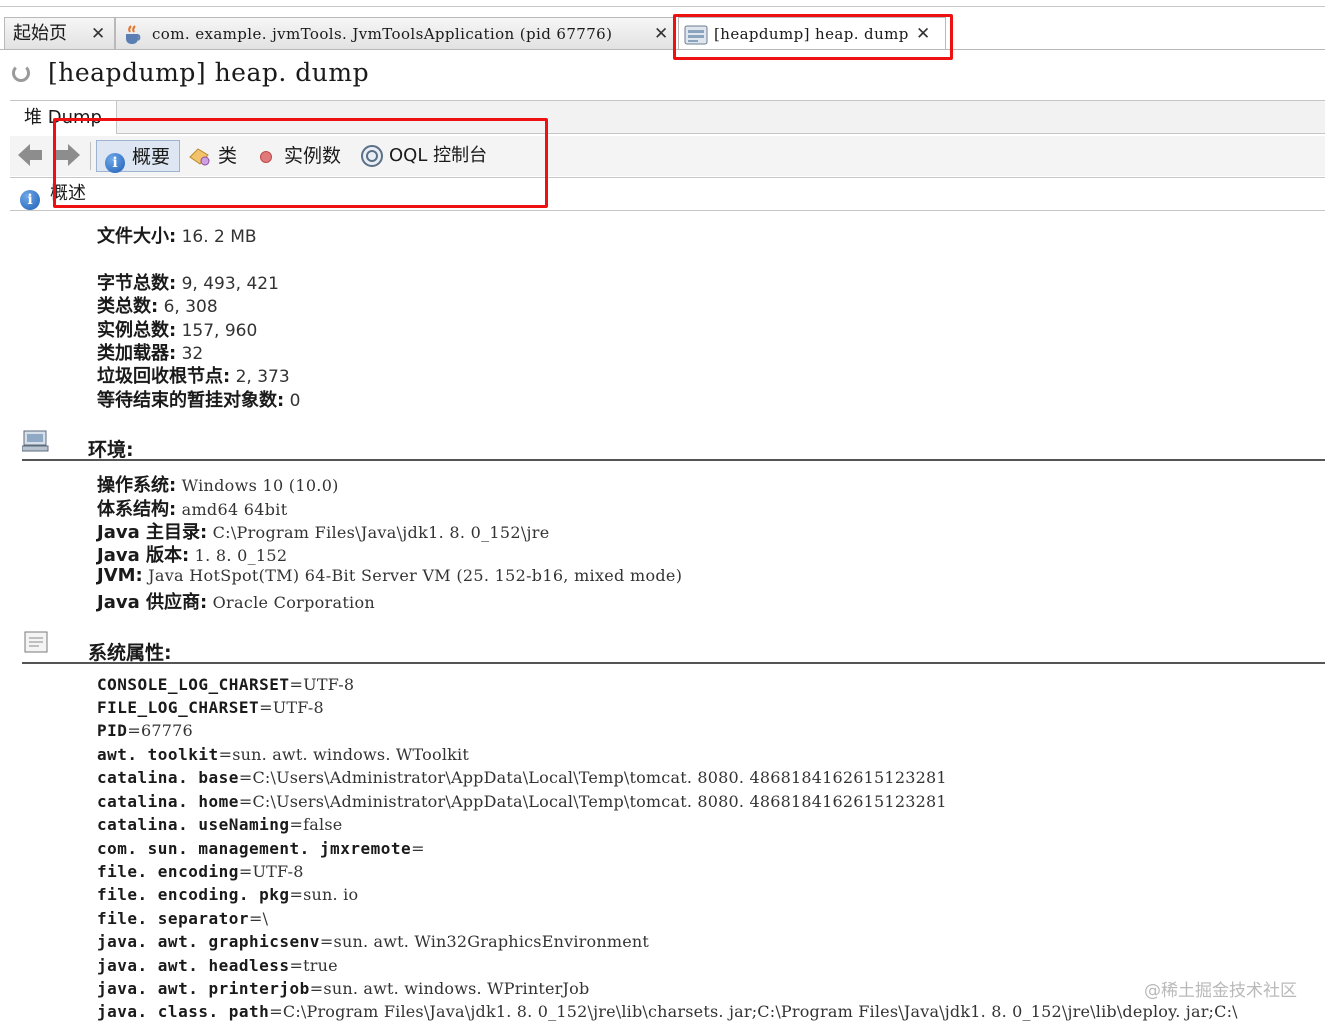  I want to click on property-row: CONSOLE_LOG_CHARSET=UTF-8, so click(226, 684).